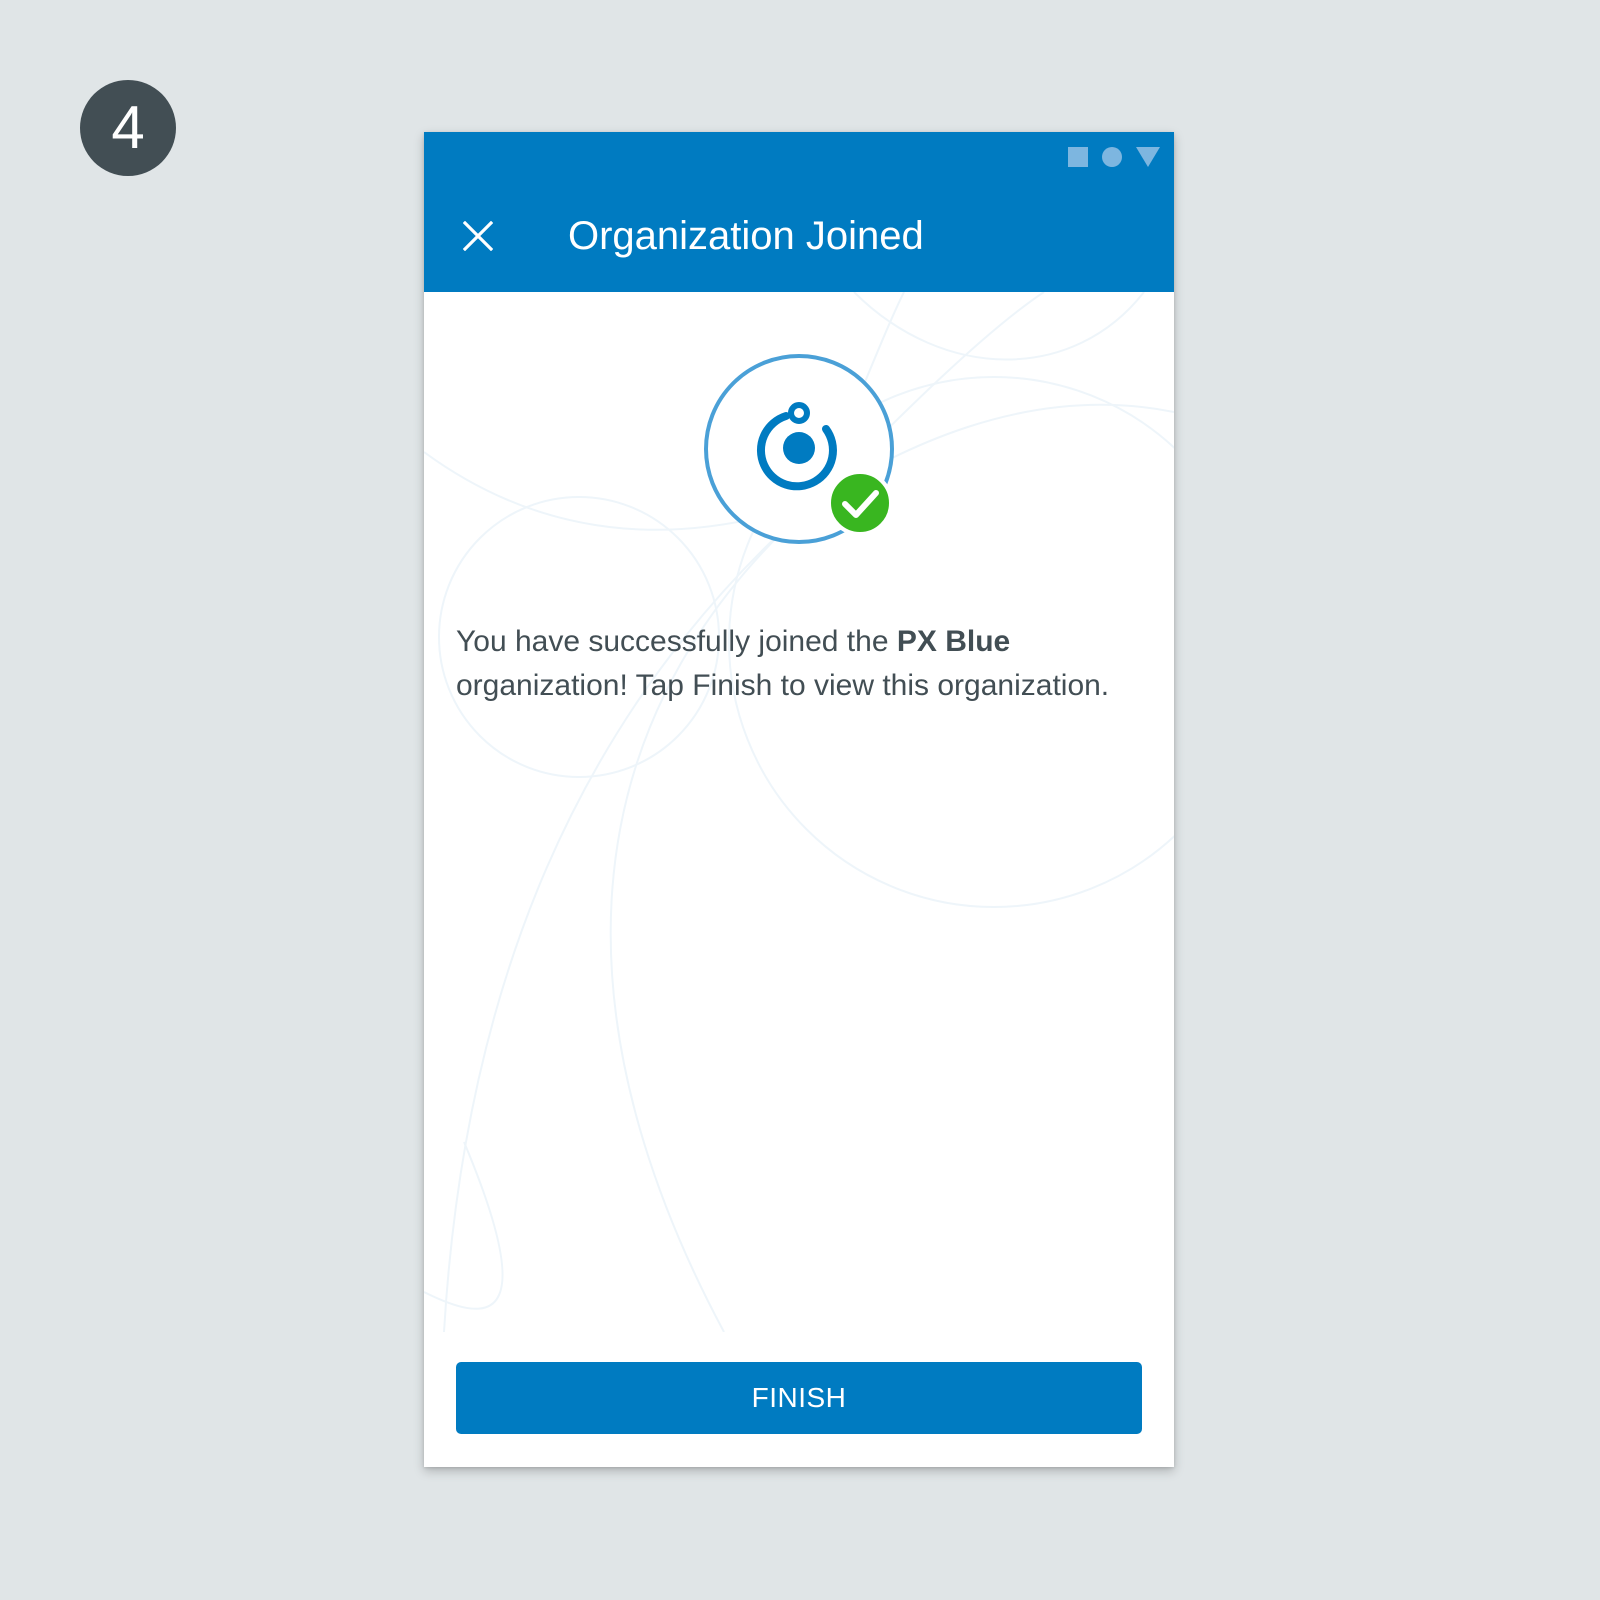 Image resolution: width=1600 pixels, height=1600 pixels. I want to click on step-number-badge: 4, so click(128, 128).